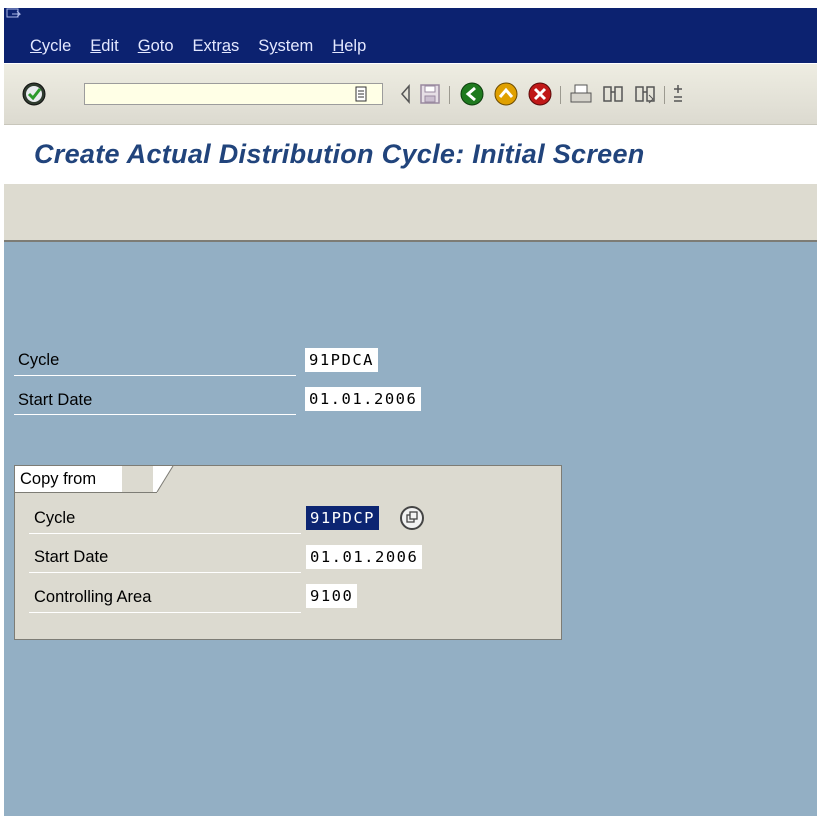 The width and height of the screenshot is (817, 816). I want to click on menu-item-cycle: Cycle, so click(50, 46).